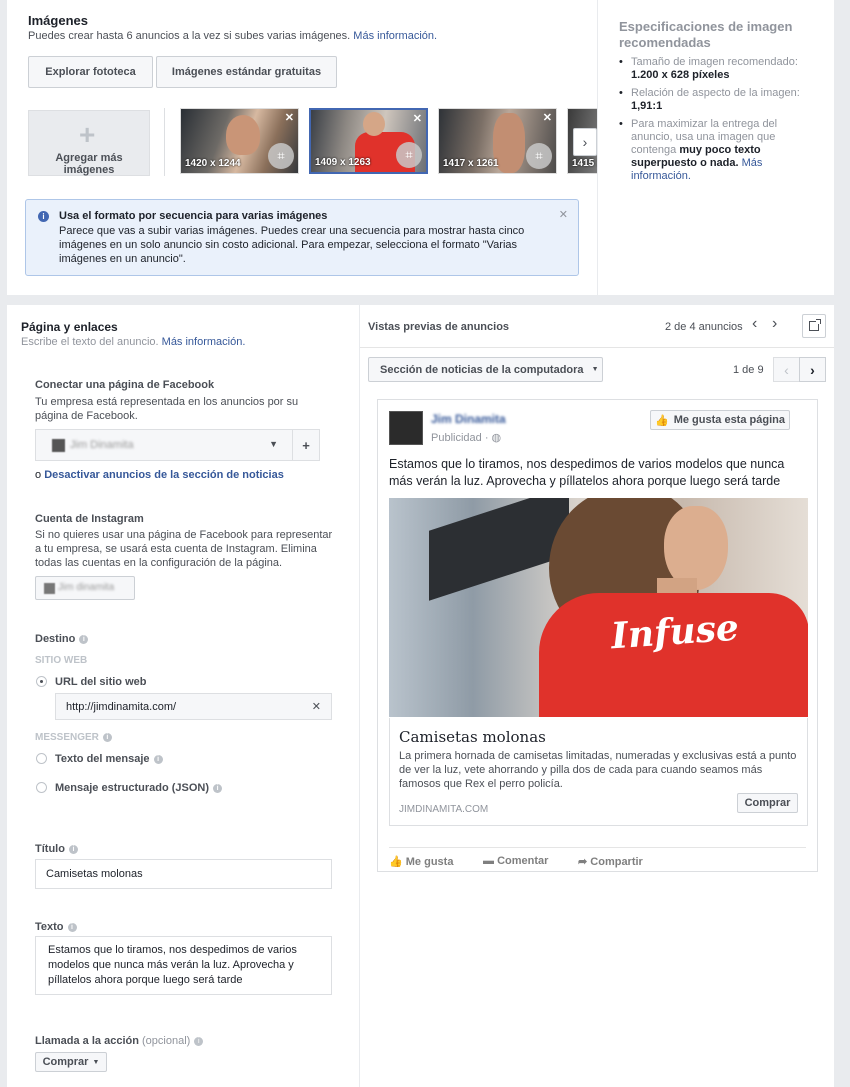  I want to click on like-action: 👍 Me gusta, so click(421, 861).